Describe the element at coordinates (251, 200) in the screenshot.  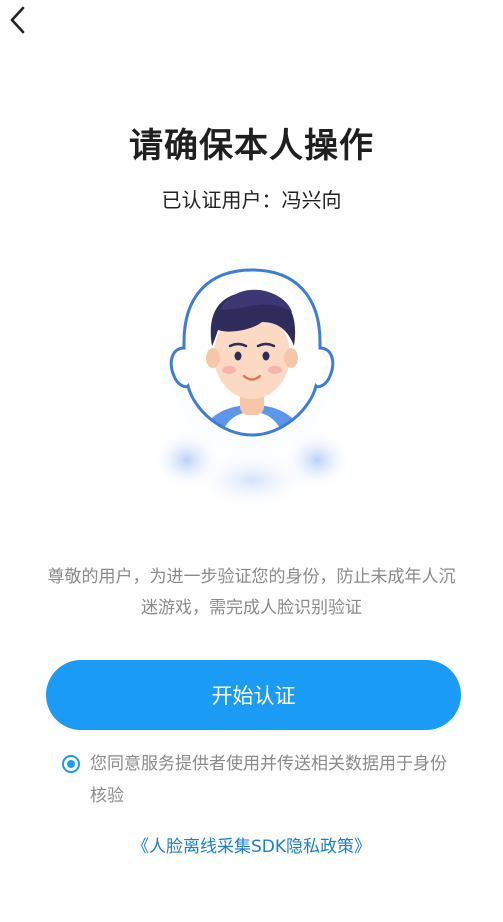
I see `verified-user-label: 已认证用户：冯兴向` at that location.